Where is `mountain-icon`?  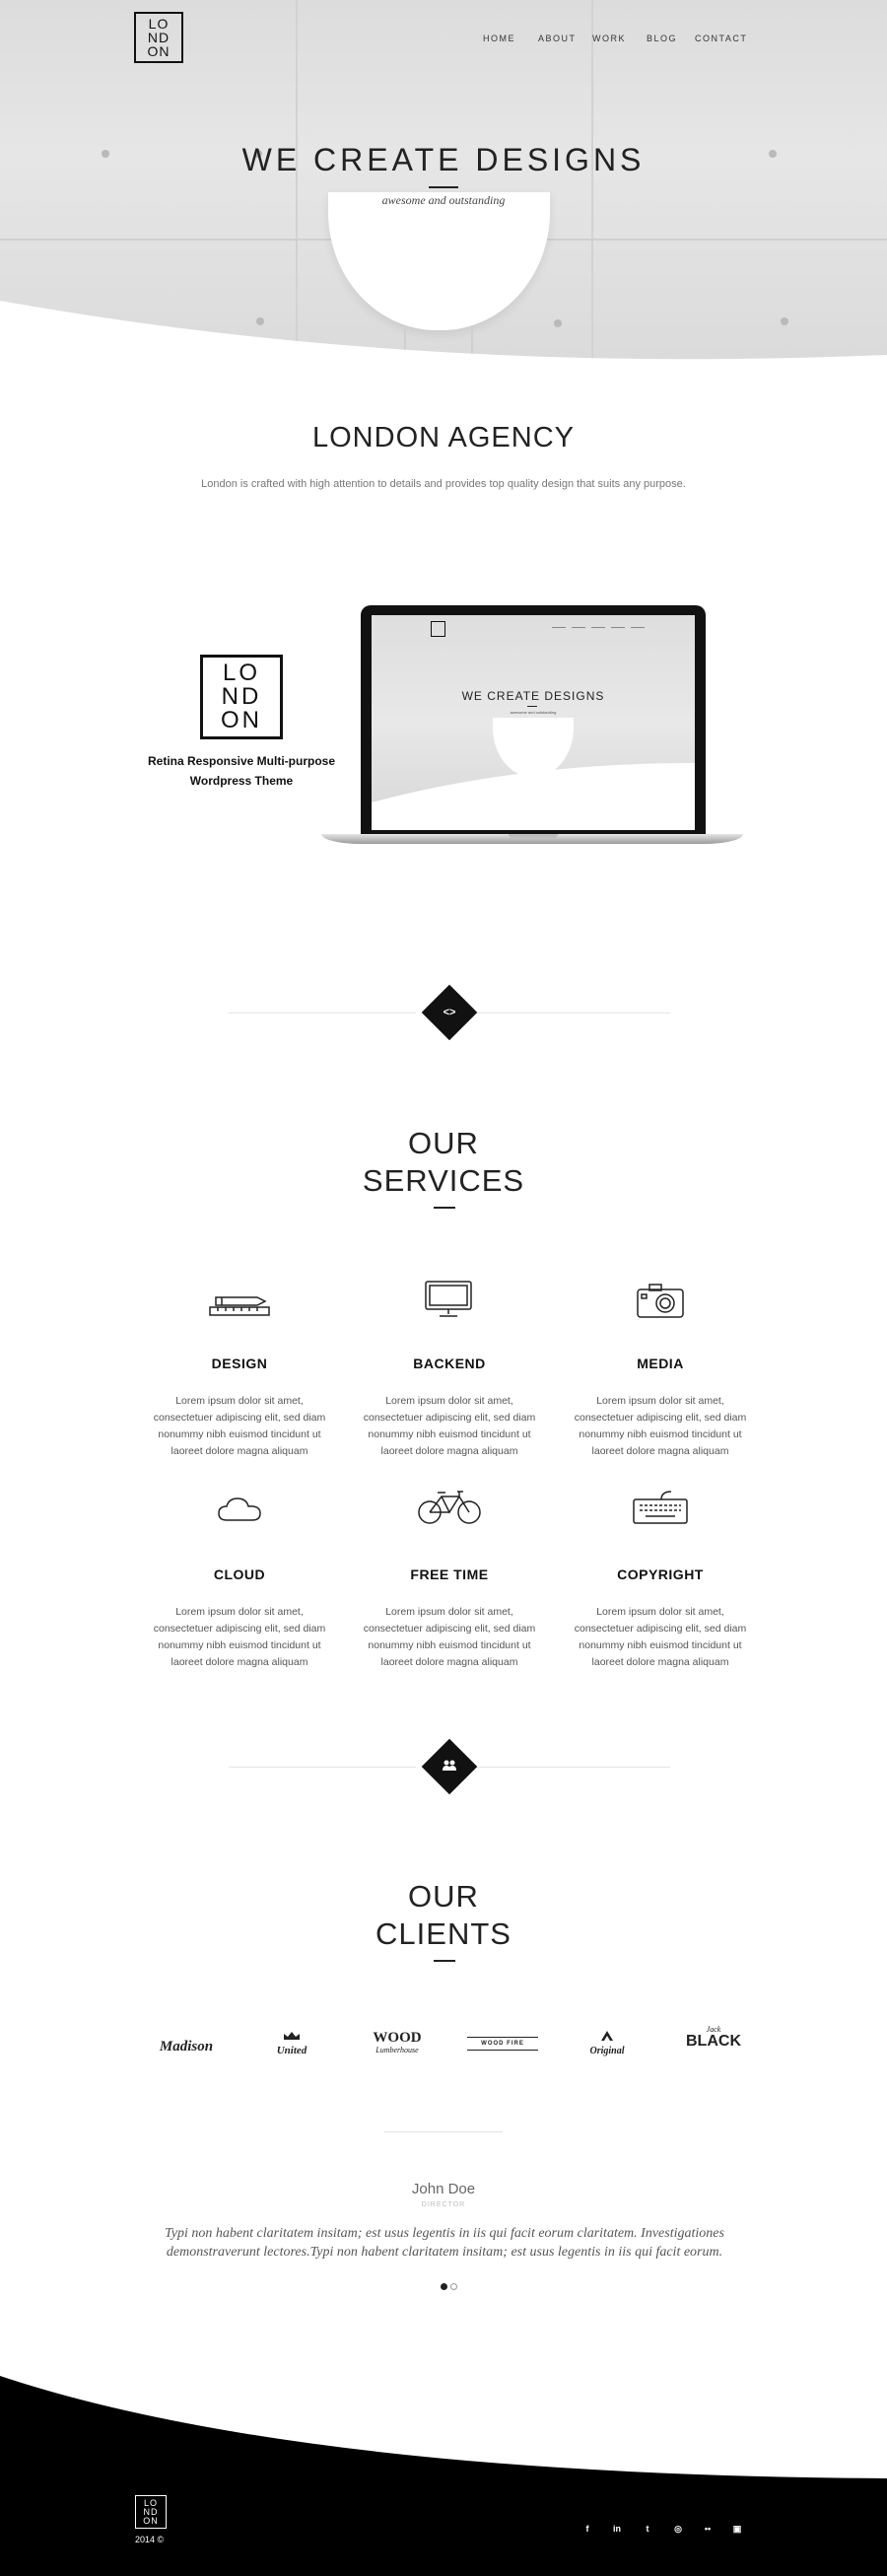
mountain-icon is located at coordinates (607, 2036).